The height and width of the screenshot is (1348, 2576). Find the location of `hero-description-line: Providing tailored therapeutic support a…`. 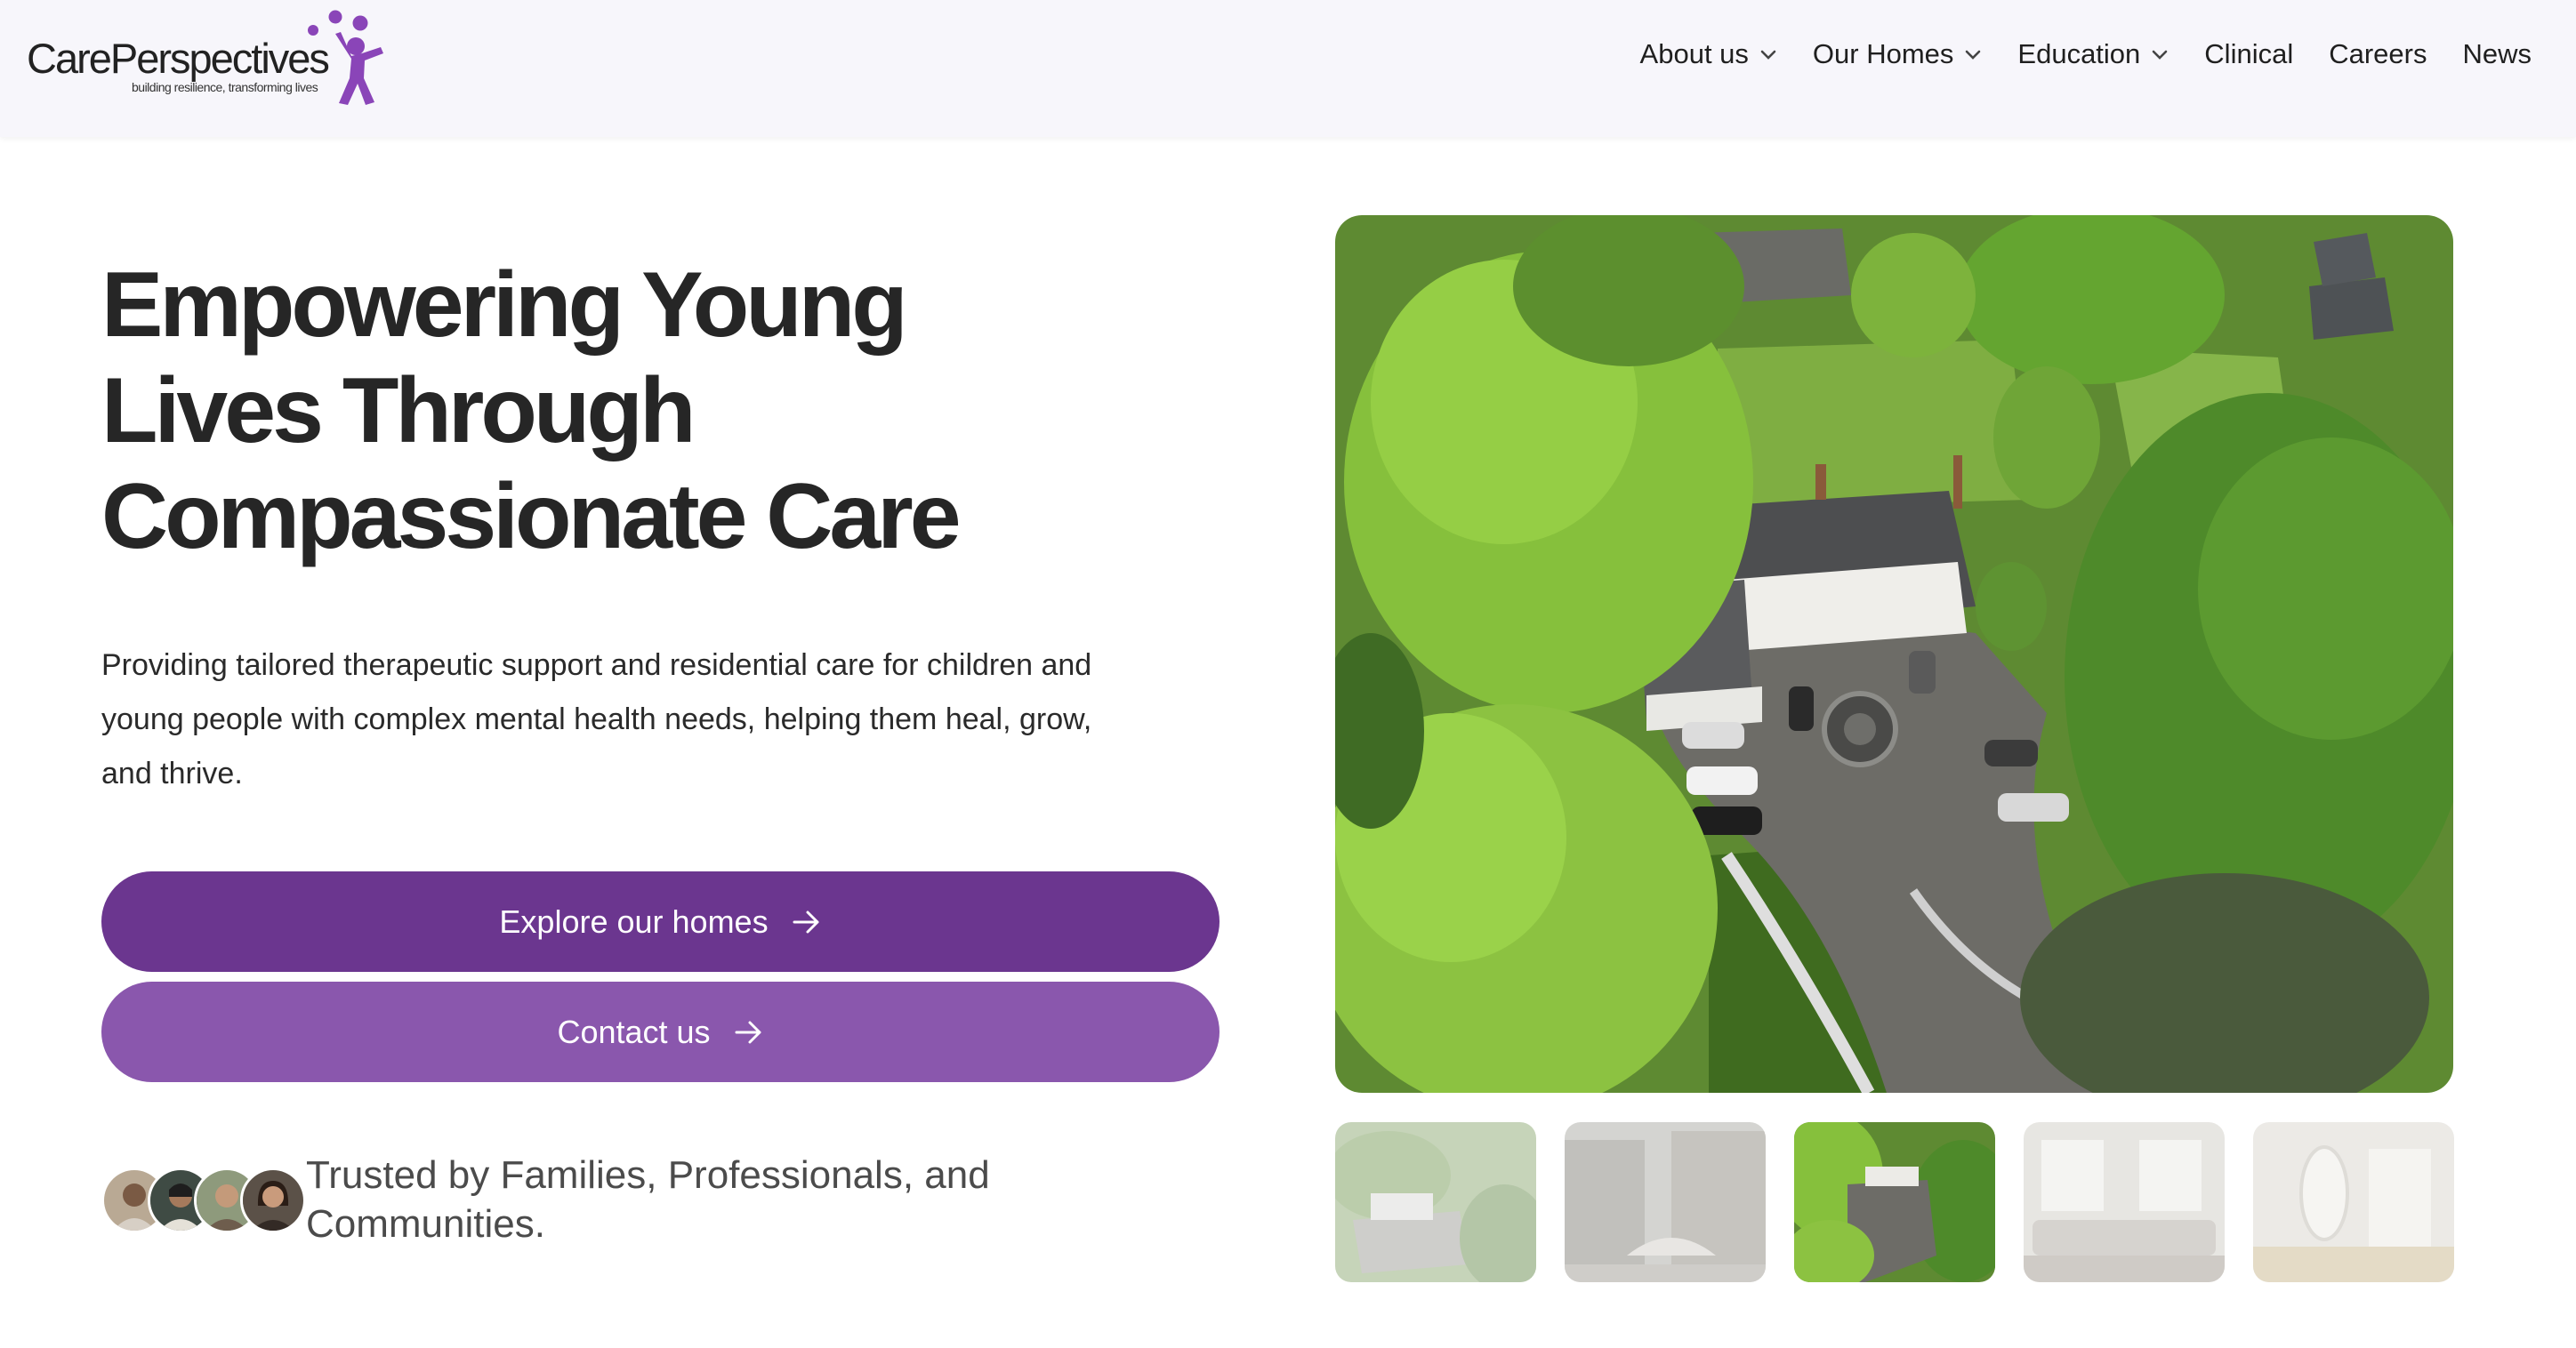

hero-description-line: Providing tailored therapeutic support a… is located at coordinates (596, 665).